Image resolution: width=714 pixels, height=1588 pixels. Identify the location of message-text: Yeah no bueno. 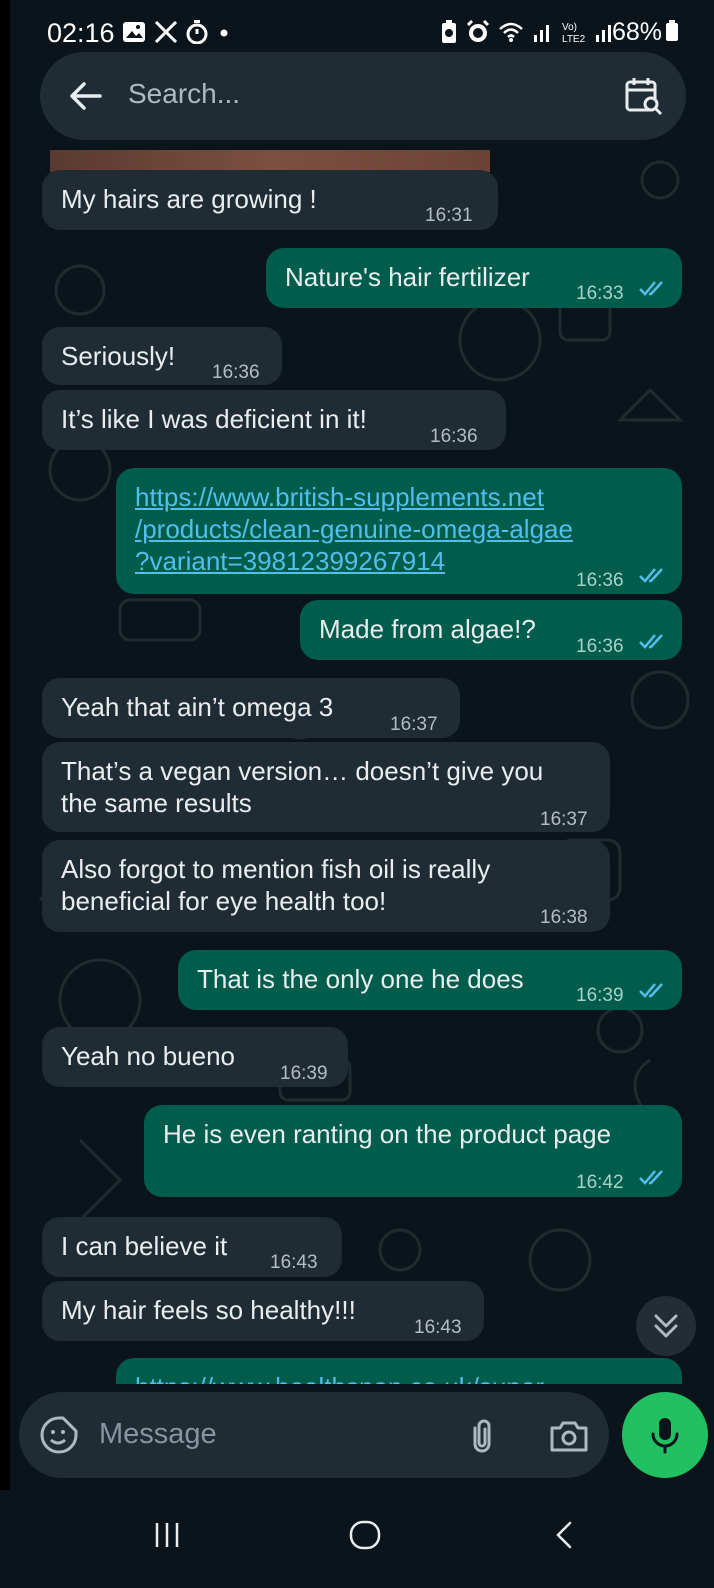
(148, 1056).